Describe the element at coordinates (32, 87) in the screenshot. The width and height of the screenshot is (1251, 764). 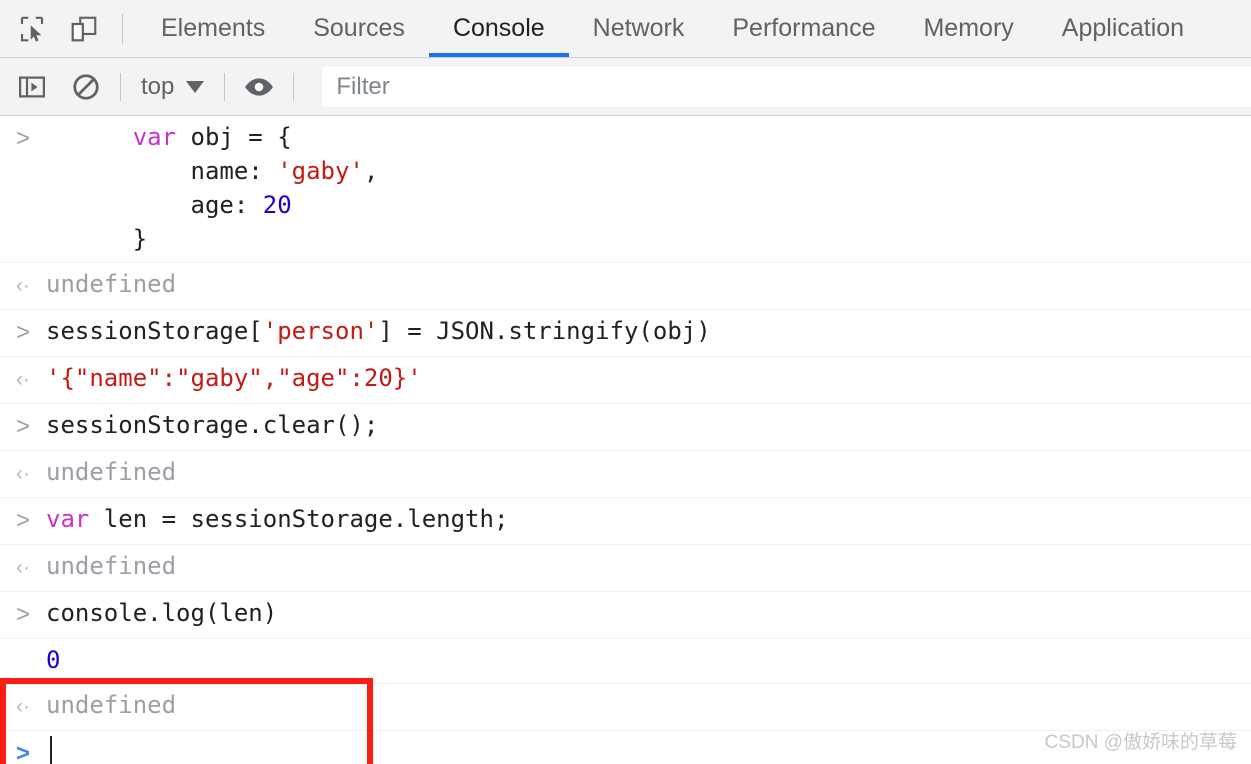
I see `console-sidebar-toggle-icon` at that location.